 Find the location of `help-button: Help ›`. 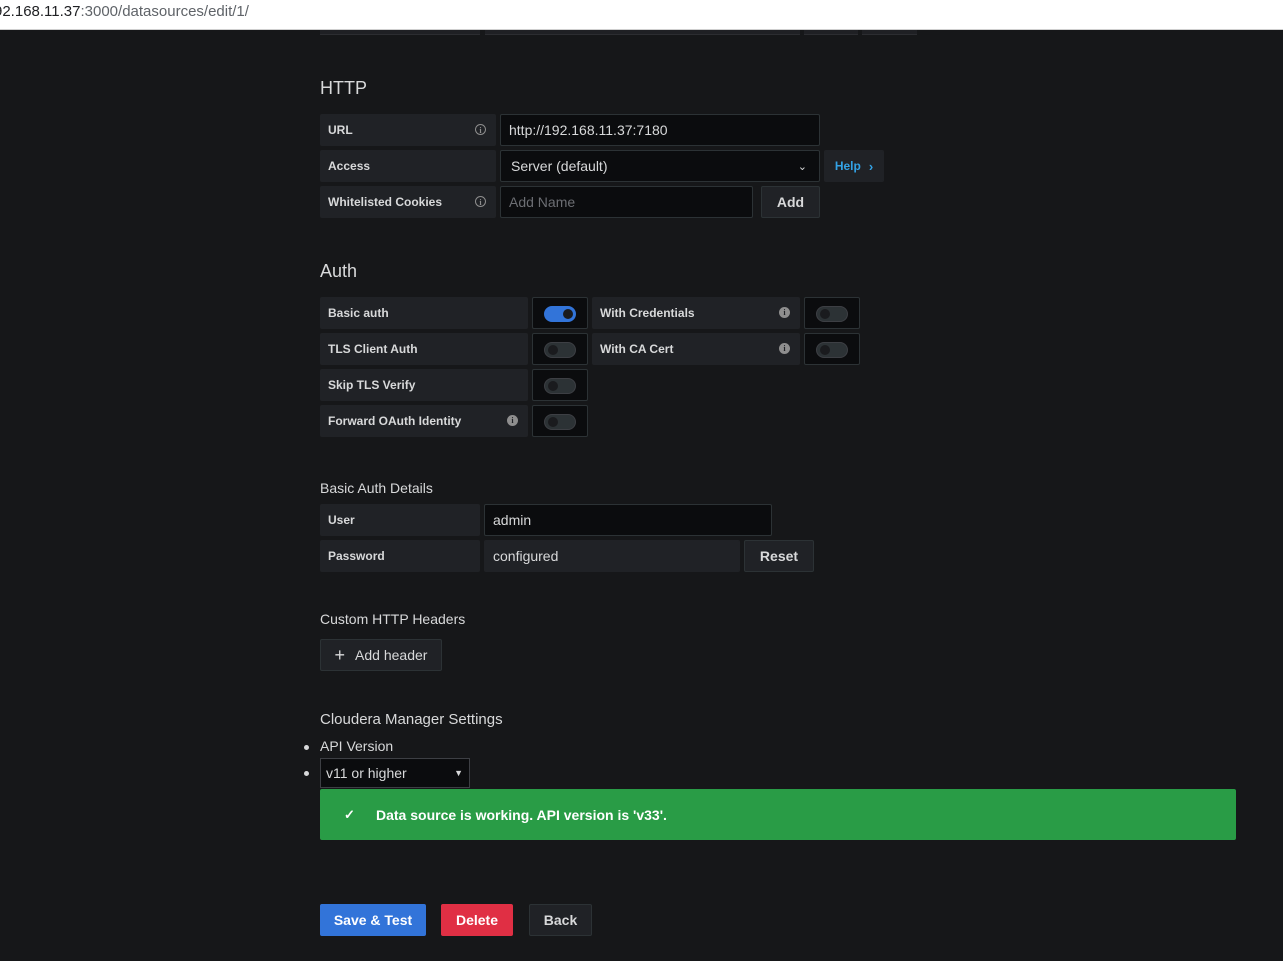

help-button: Help › is located at coordinates (854, 166).